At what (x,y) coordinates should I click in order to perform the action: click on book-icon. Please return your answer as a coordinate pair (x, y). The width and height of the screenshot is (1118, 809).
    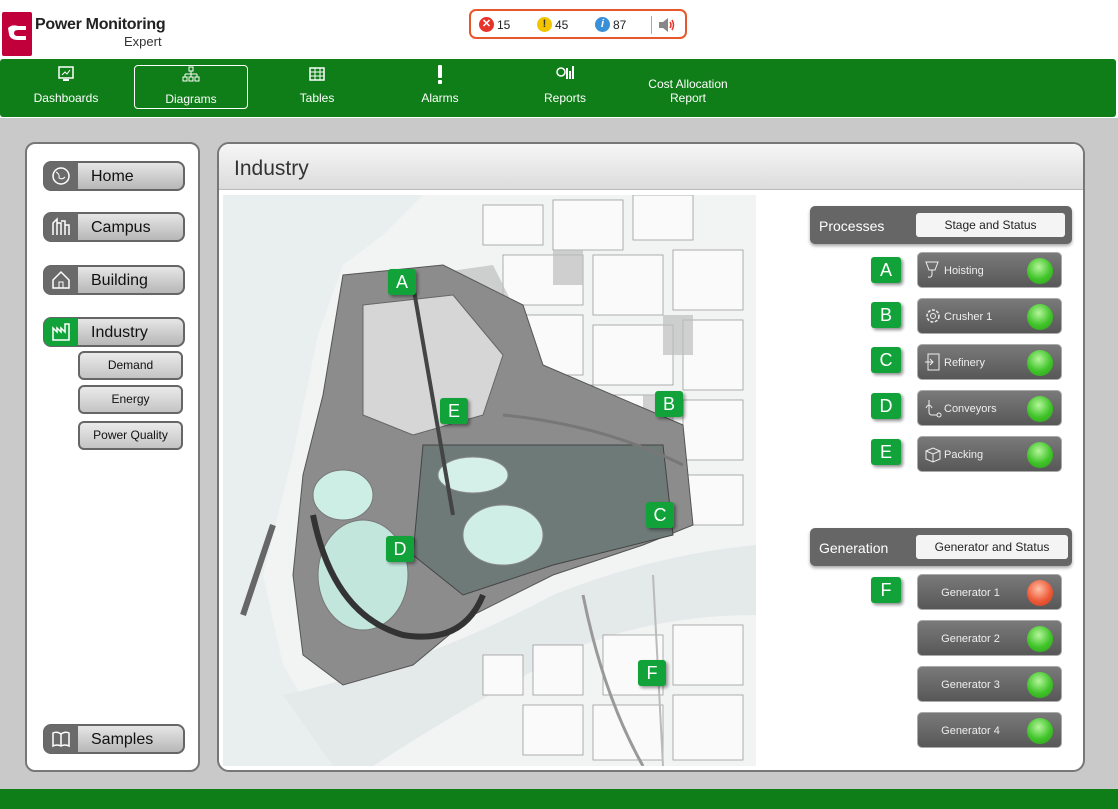
    Looking at the image, I should click on (61, 739).